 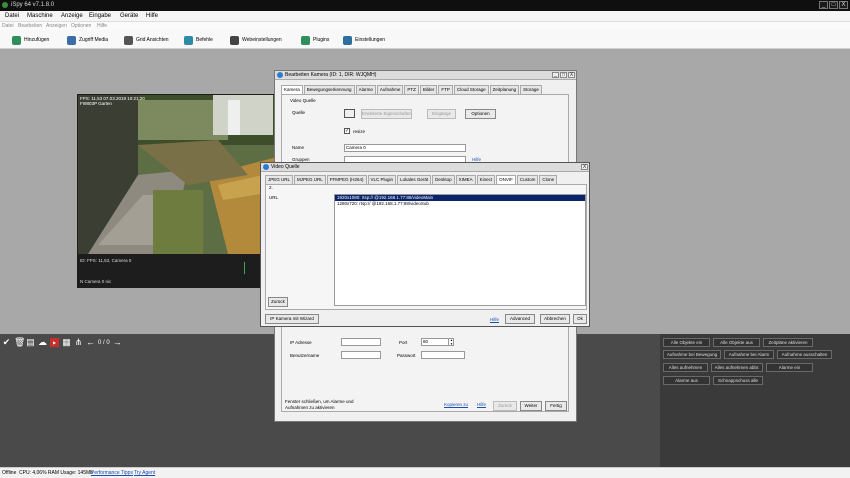 I want to click on password-input, so click(x=443, y=355).